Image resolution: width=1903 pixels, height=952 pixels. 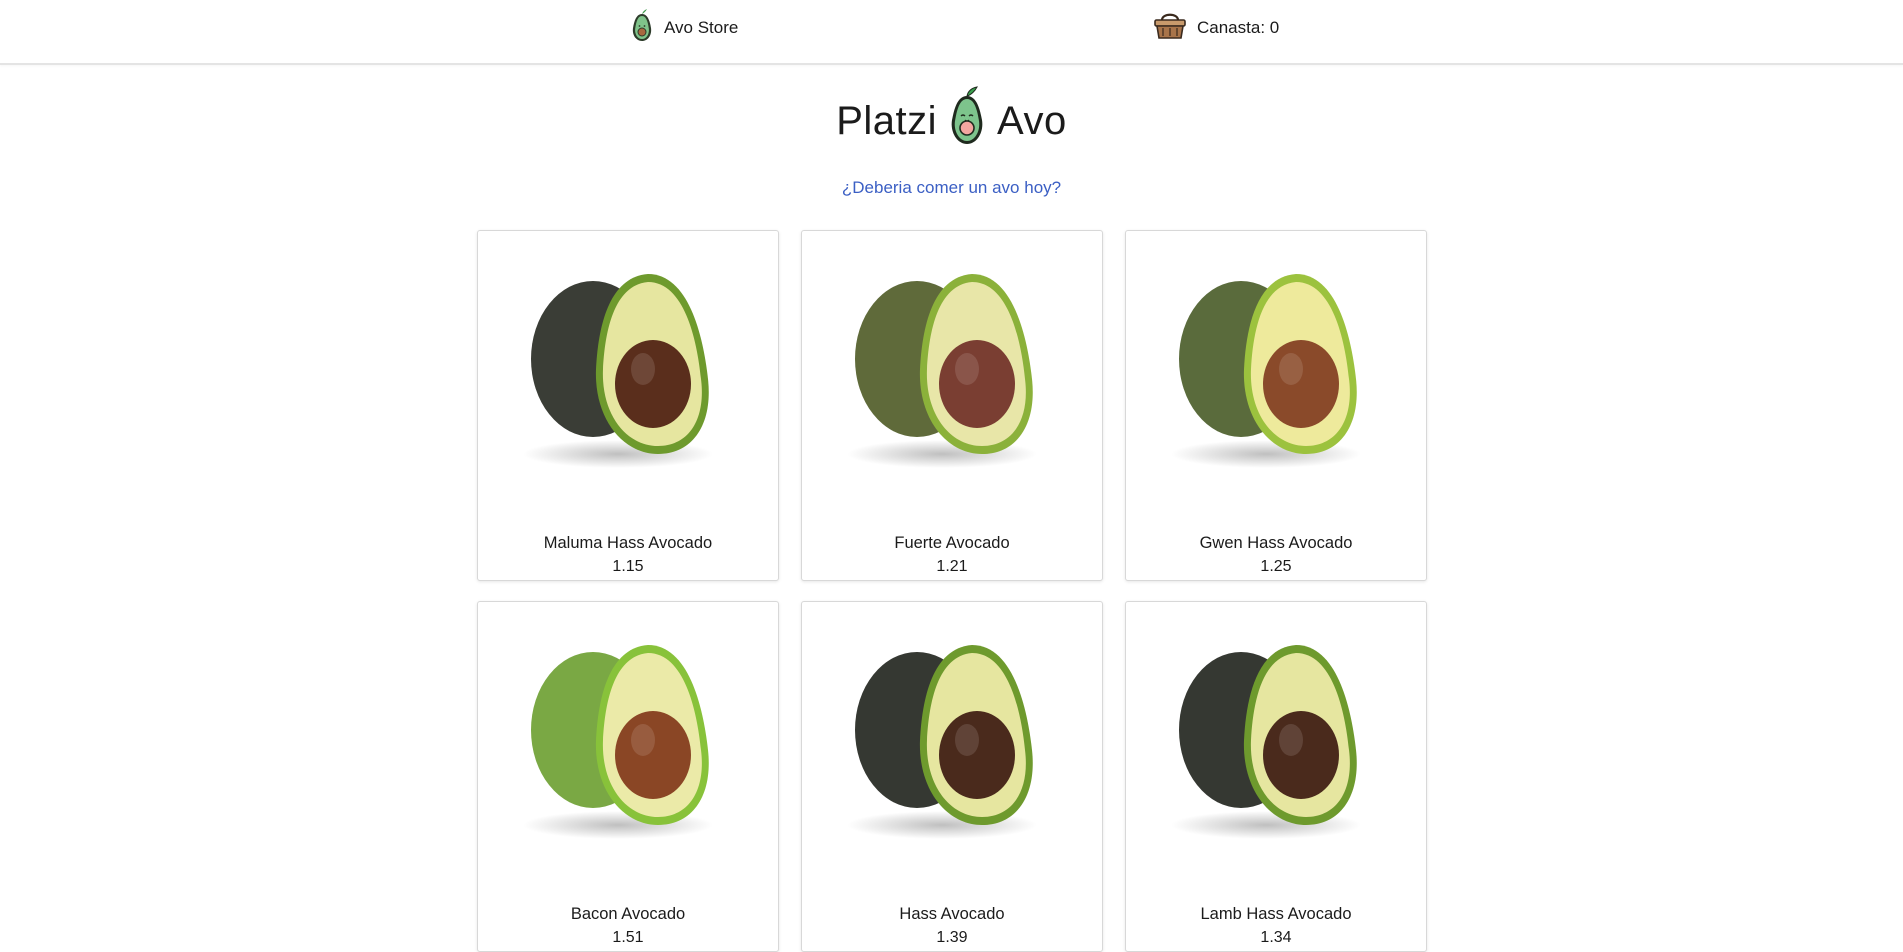 I want to click on top-navbar: Avo Store Canasta: 0, so click(x=951, y=32).